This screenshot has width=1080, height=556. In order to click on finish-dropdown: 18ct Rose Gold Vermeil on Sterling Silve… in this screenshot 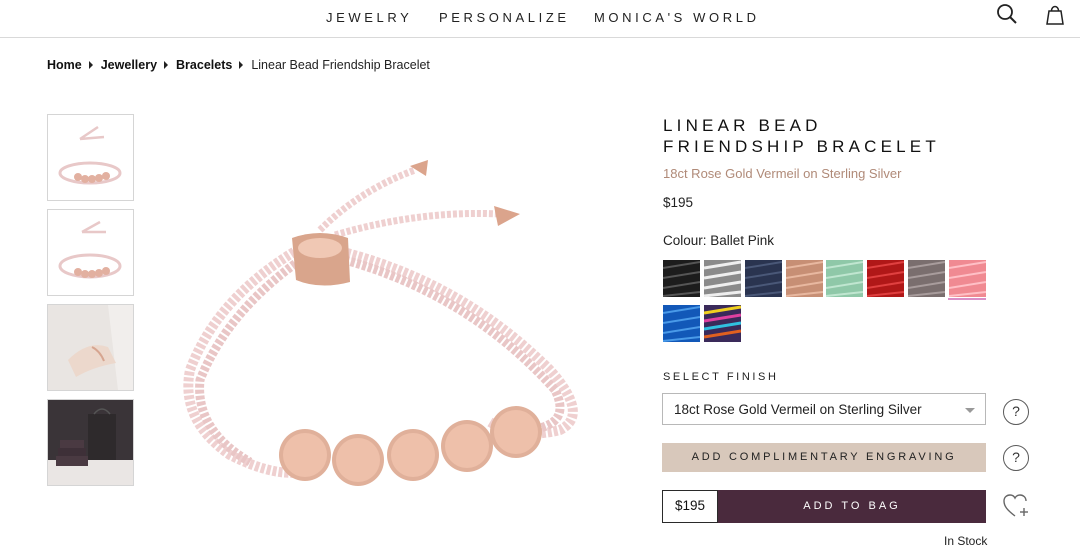, I will do `click(824, 409)`.